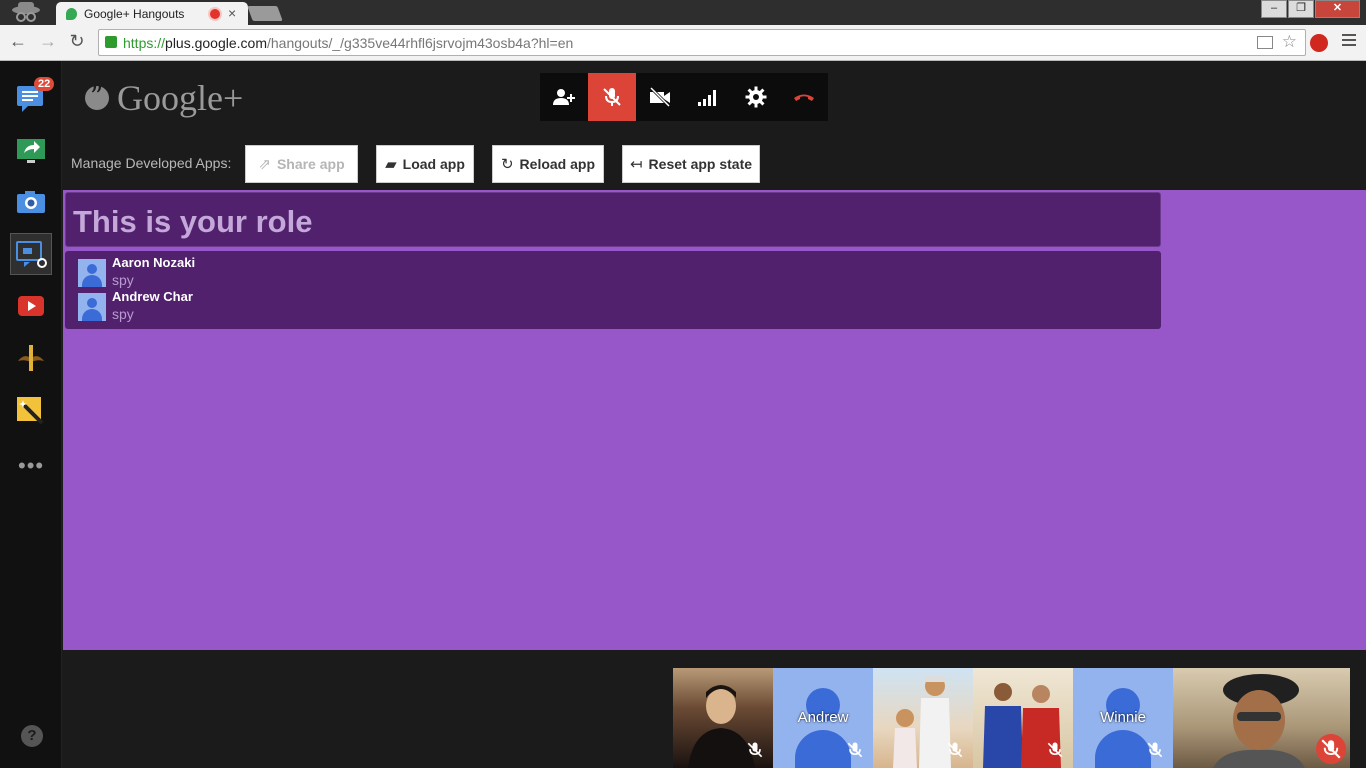  I want to click on incognito-icon, so click(26, 12).